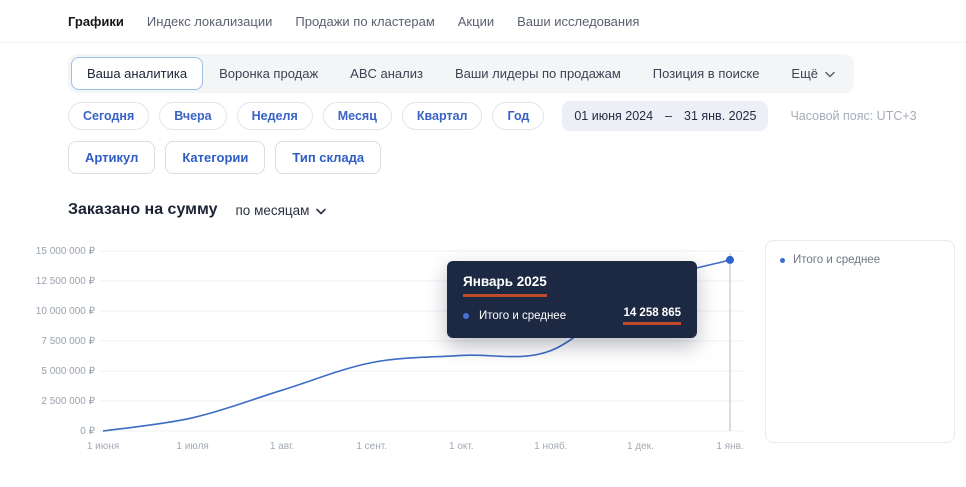 This screenshot has width=966, height=487. Describe the element at coordinates (476, 21) in the screenshot. I see `nav-item-3: Акции` at that location.